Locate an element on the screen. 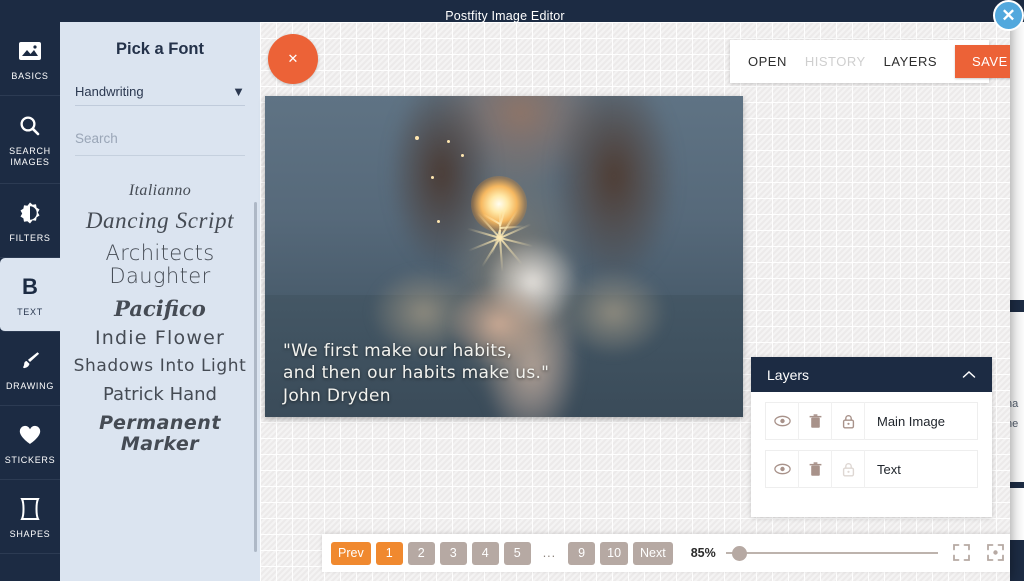 Image resolution: width=1024 pixels, height=581 pixels. bottom-bar: Prev 1 2 3 4 5 ... 9 10 Next 85% is located at coordinates (666, 553).